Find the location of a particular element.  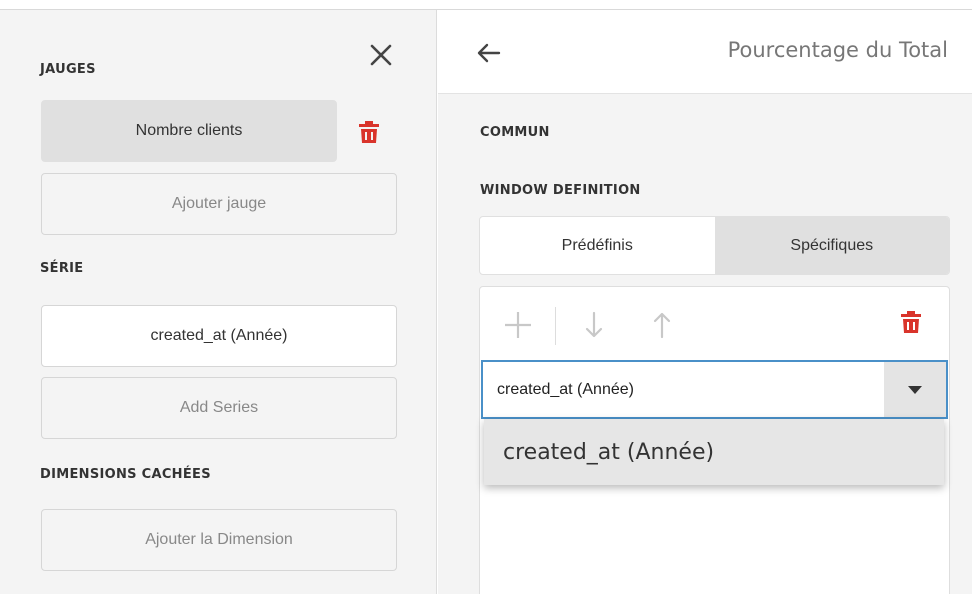

toggle-specific: Spécifiques is located at coordinates (831, 245).